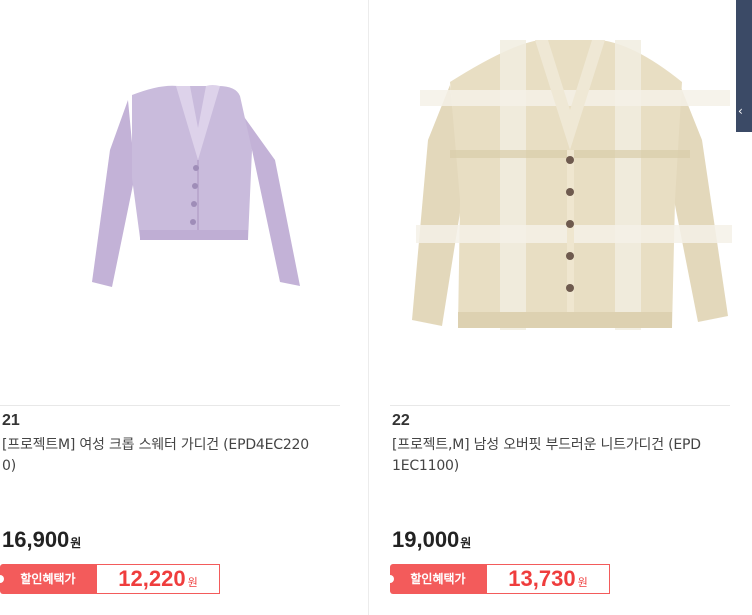 This screenshot has width=752, height=615. I want to click on price-value: 19,000, so click(426, 539).